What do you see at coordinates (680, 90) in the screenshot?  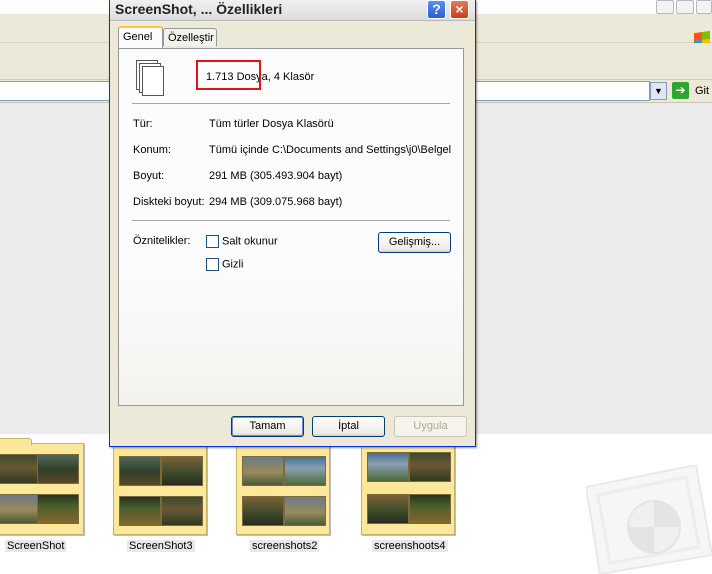 I see `go-arrow-icon: ➔` at bounding box center [680, 90].